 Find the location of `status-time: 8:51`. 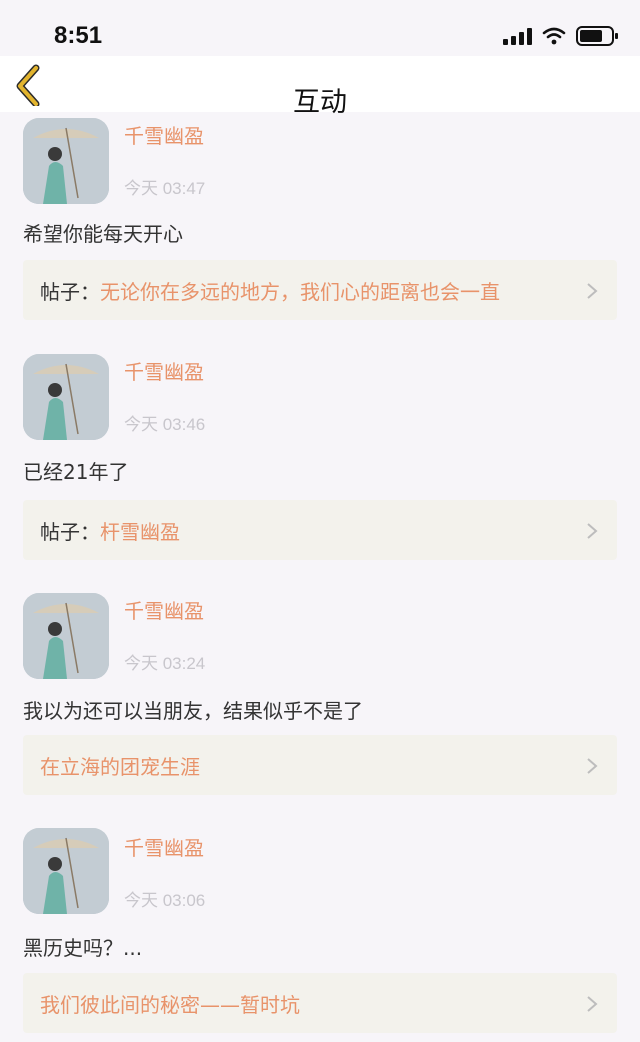

status-time: 8:51 is located at coordinates (78, 35).